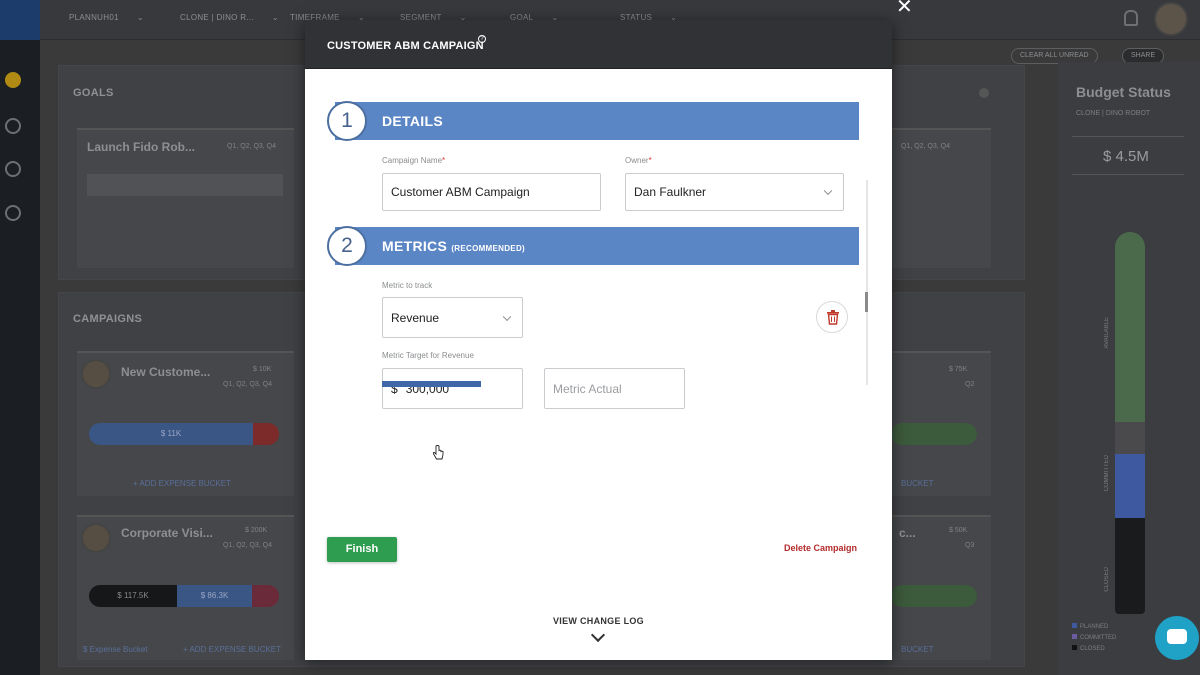 This screenshot has width=1200, height=675. What do you see at coordinates (1088, 648) in the screenshot?
I see `legend-closed: CLOSED` at bounding box center [1088, 648].